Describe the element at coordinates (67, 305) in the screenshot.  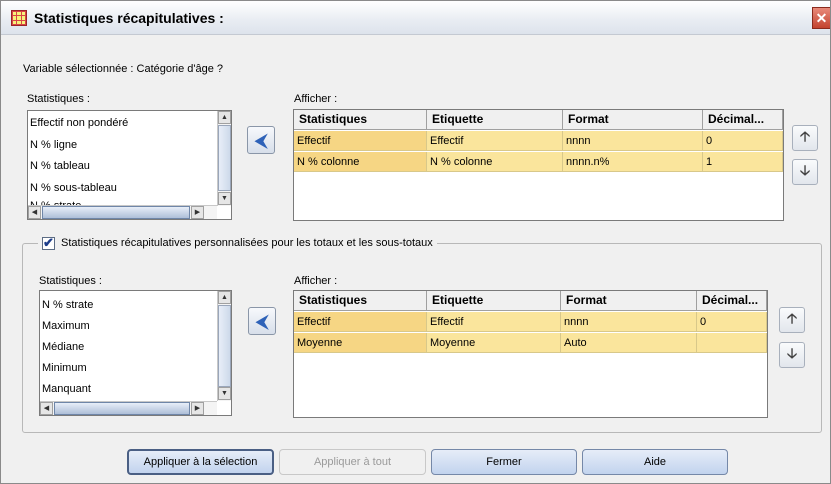
I see `list-item: N % strate` at that location.